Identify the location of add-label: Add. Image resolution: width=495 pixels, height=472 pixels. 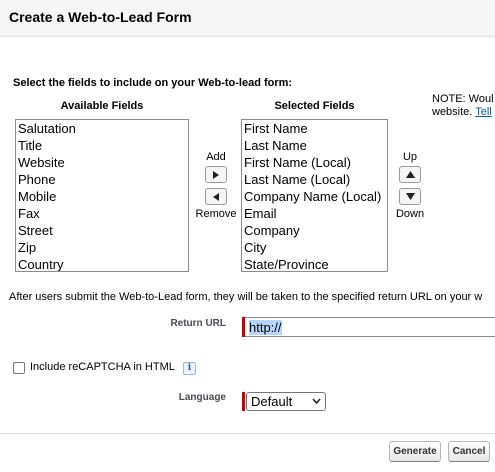
(216, 157).